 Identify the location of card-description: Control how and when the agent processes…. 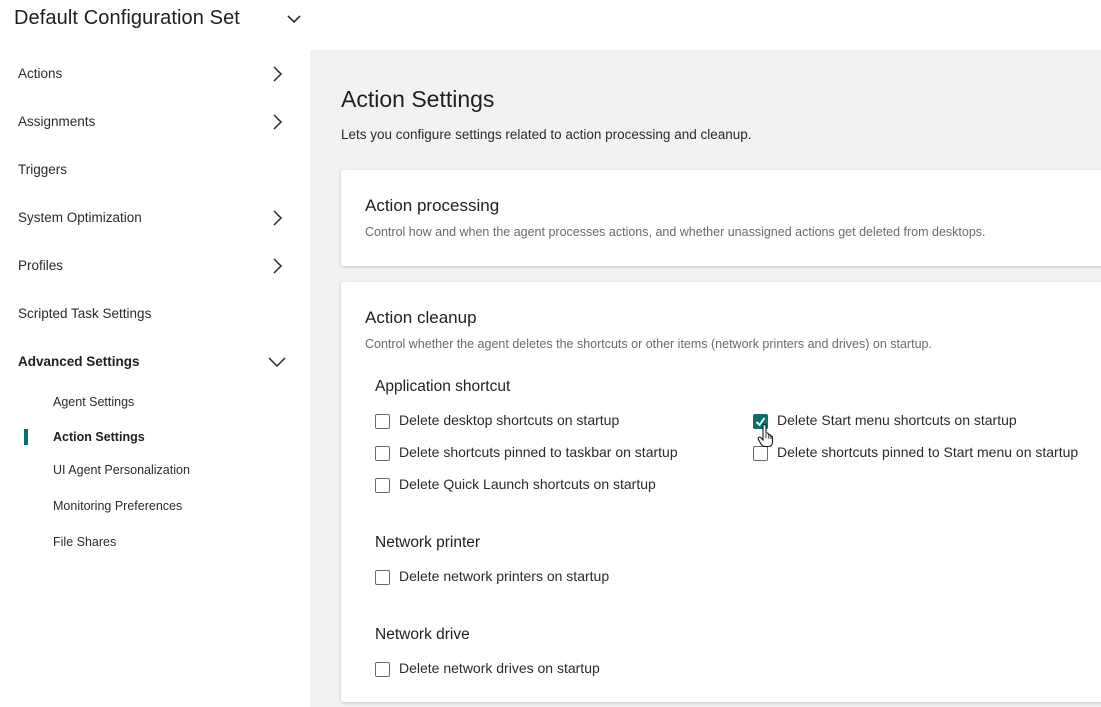
(675, 232).